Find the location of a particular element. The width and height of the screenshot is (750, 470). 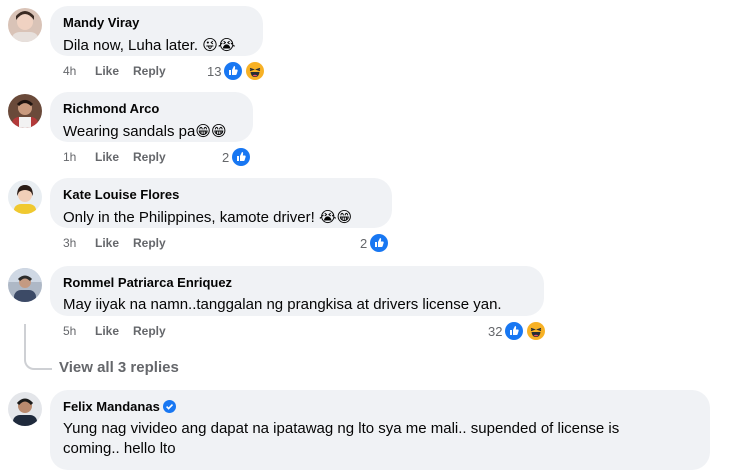

verified-badge-icon is located at coordinates (169, 406).